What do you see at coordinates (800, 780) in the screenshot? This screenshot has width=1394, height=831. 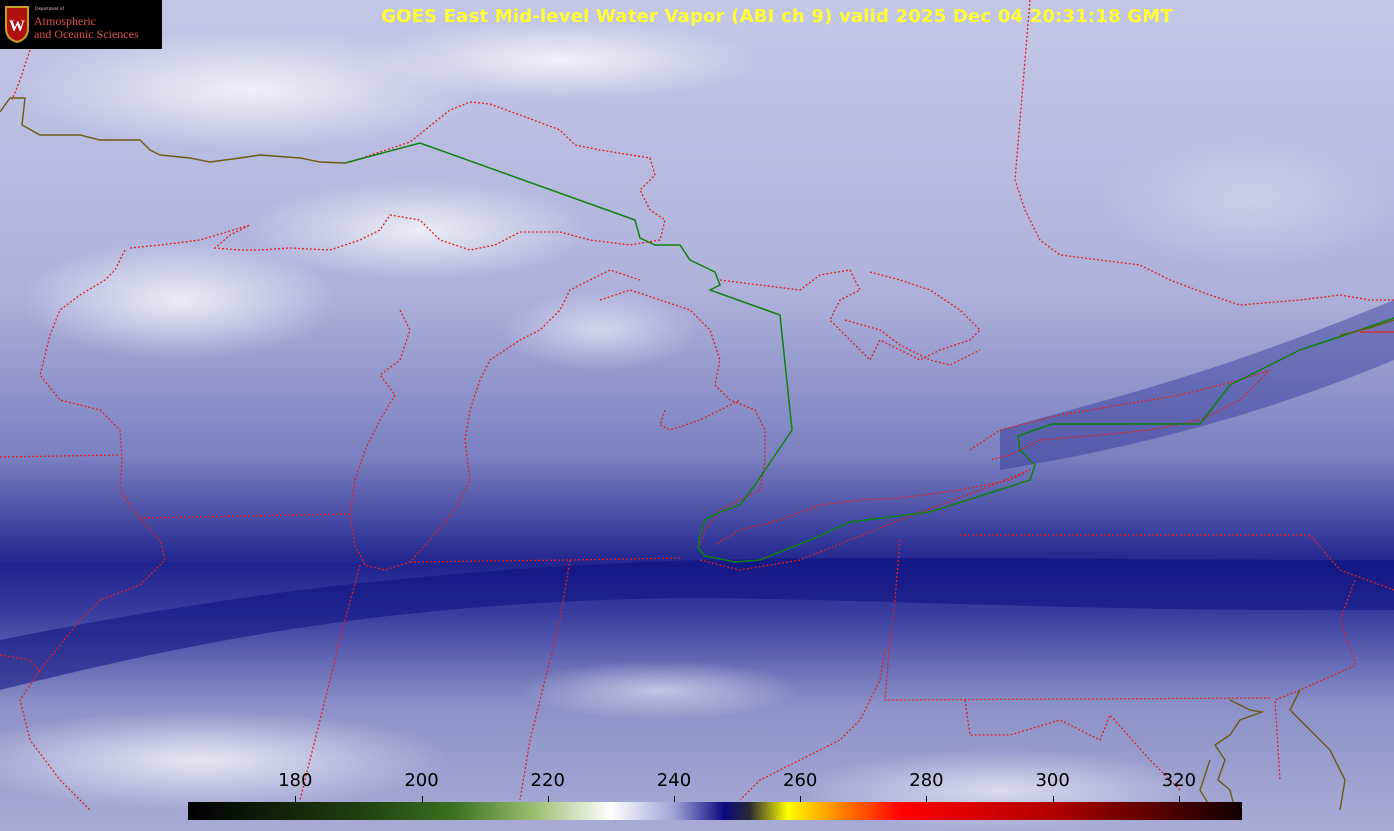 I see `colorbar-tick-label: 260` at bounding box center [800, 780].